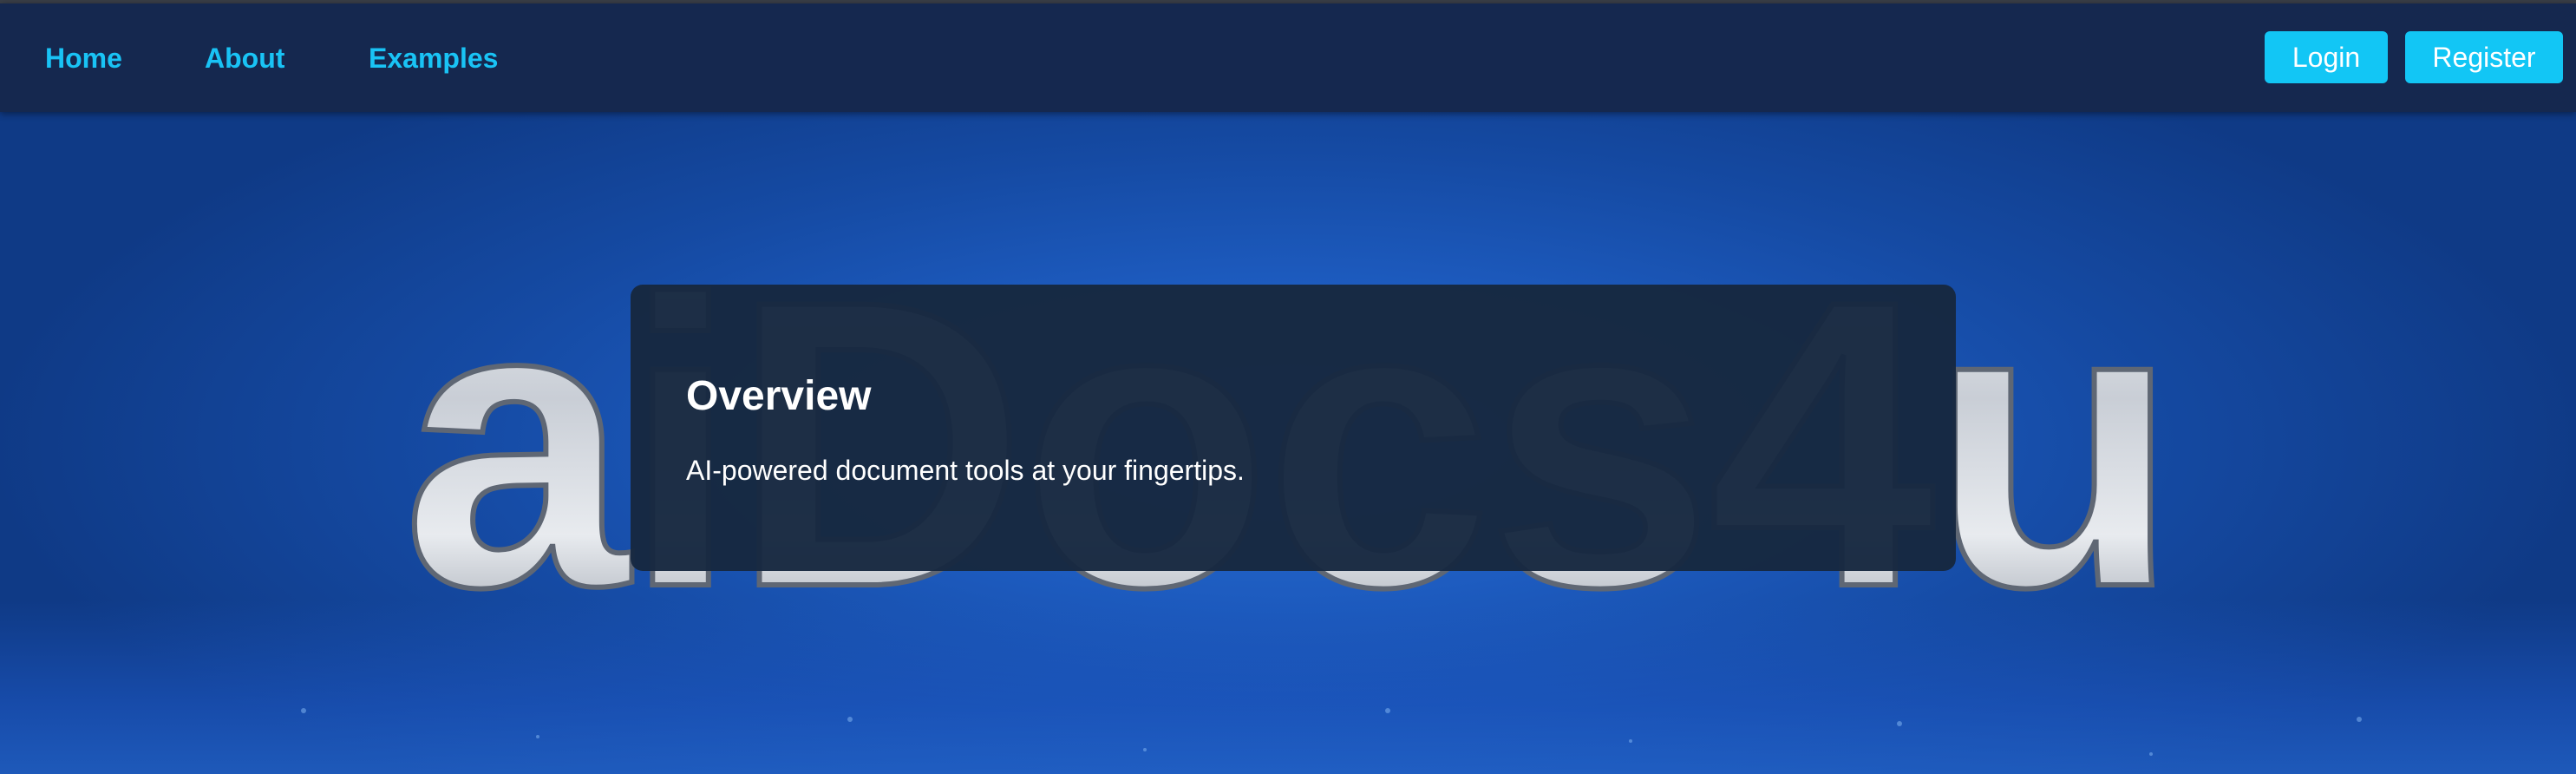 The image size is (2576, 774). Describe the element at coordinates (433, 58) in the screenshot. I see `nav-link-examples: Examples` at that location.